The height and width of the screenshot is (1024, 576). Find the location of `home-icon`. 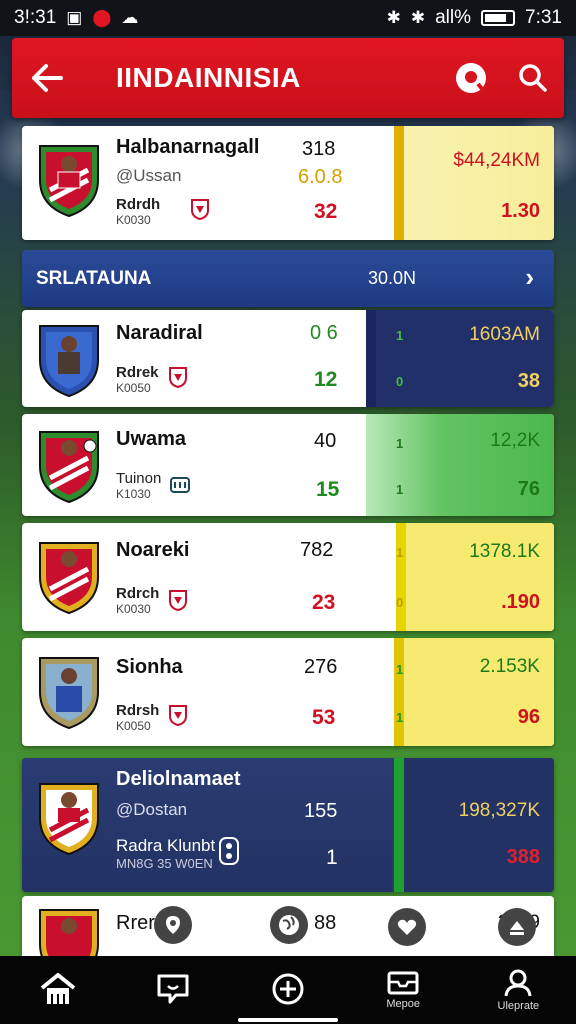

home-icon is located at coordinates (57, 988).